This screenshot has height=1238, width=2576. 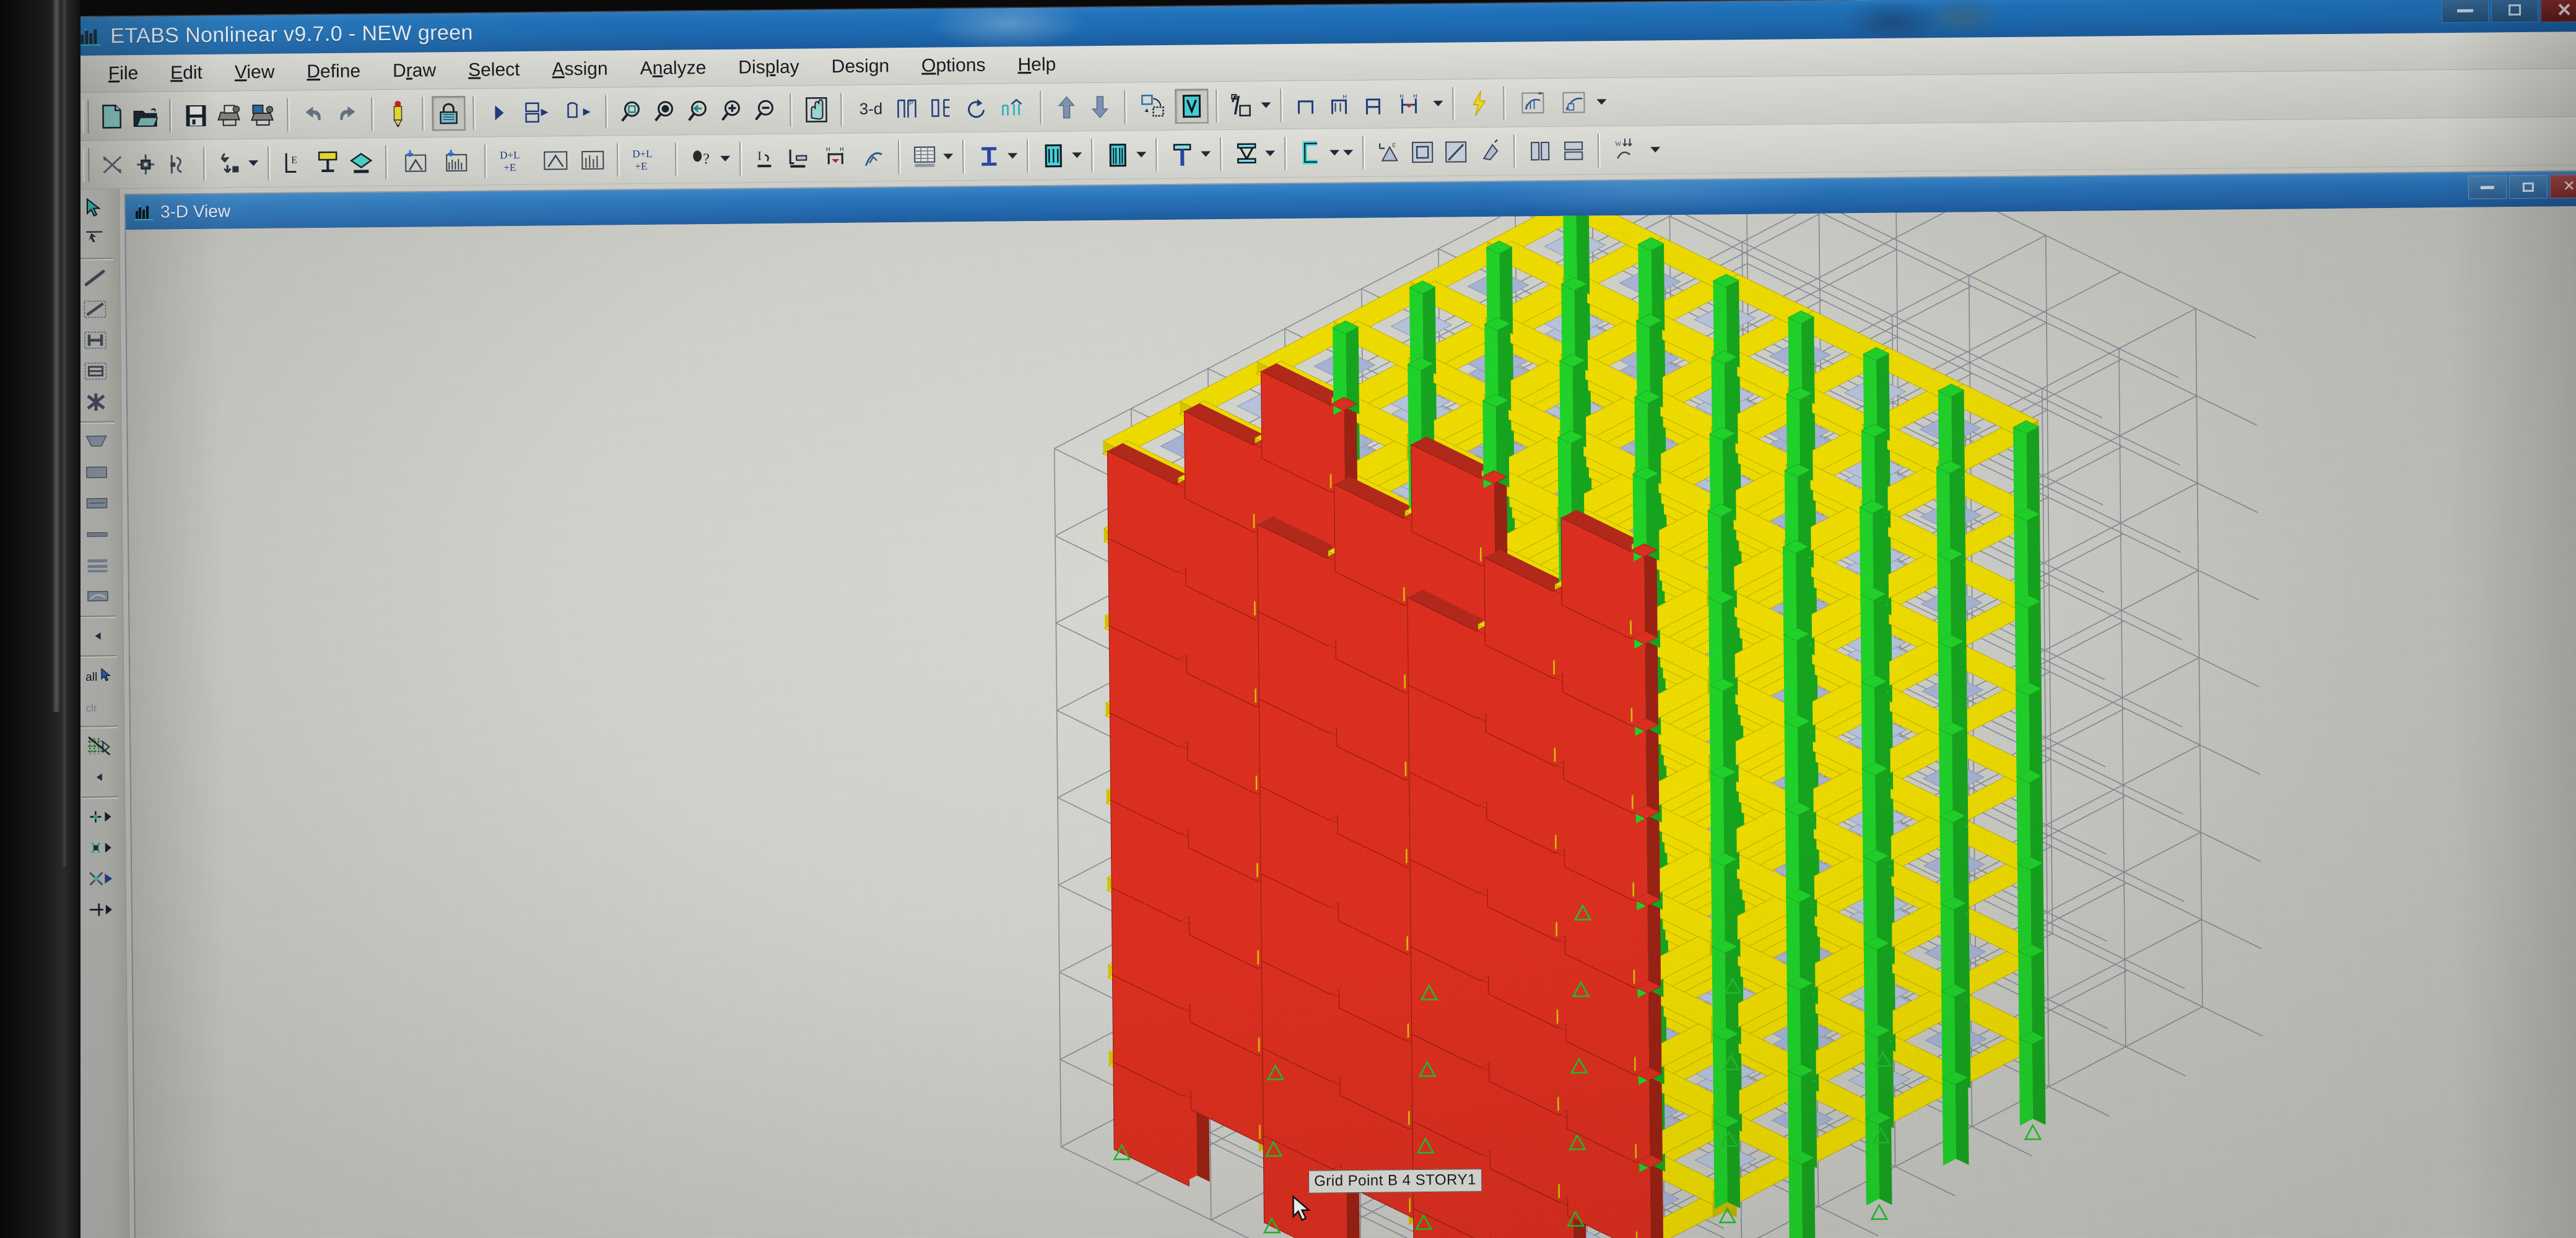 What do you see at coordinates (100, 909) in the screenshot?
I see `snap-endpoint-icon` at bounding box center [100, 909].